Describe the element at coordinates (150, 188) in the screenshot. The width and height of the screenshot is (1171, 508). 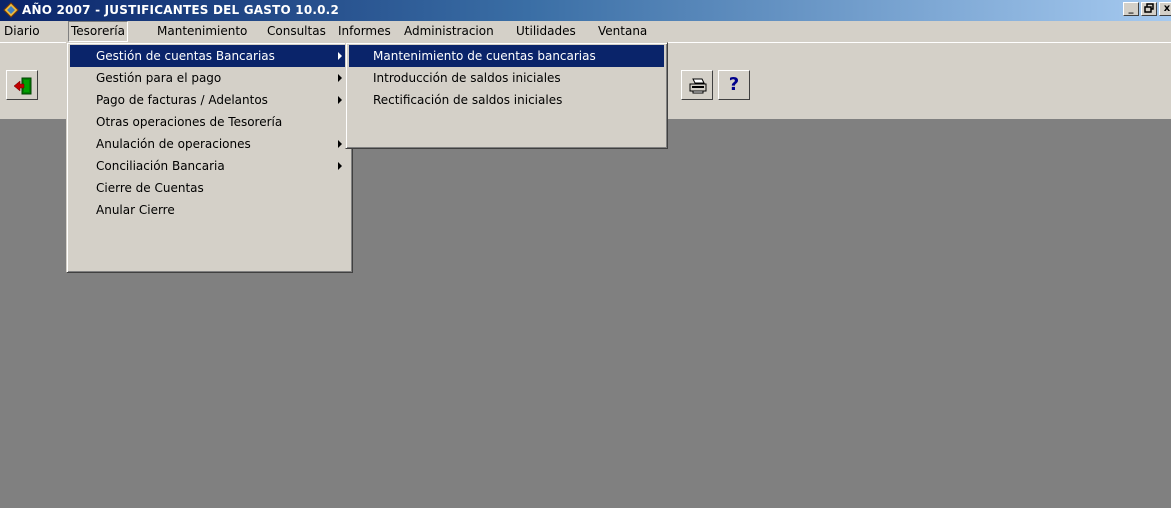
I see `menu-item-label: Cierre de Cuentas` at that location.